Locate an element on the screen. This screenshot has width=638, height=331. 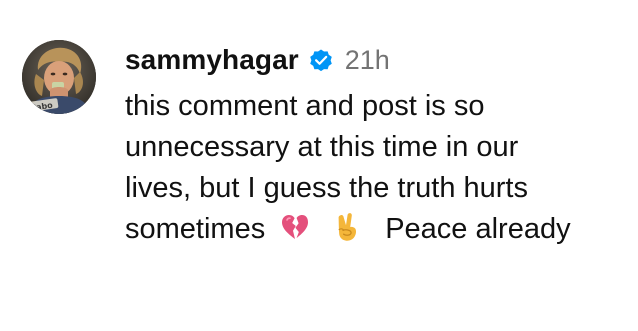
victory-hand-emoji is located at coordinates (347, 227).